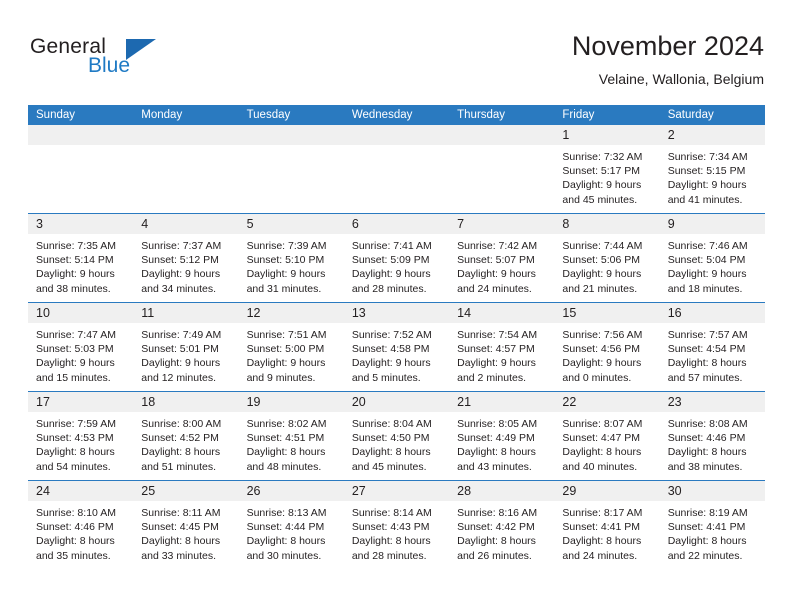 The height and width of the screenshot is (612, 792). What do you see at coordinates (73, 555) in the screenshot?
I see `daylight-line2: and 35 minutes.` at bounding box center [73, 555].